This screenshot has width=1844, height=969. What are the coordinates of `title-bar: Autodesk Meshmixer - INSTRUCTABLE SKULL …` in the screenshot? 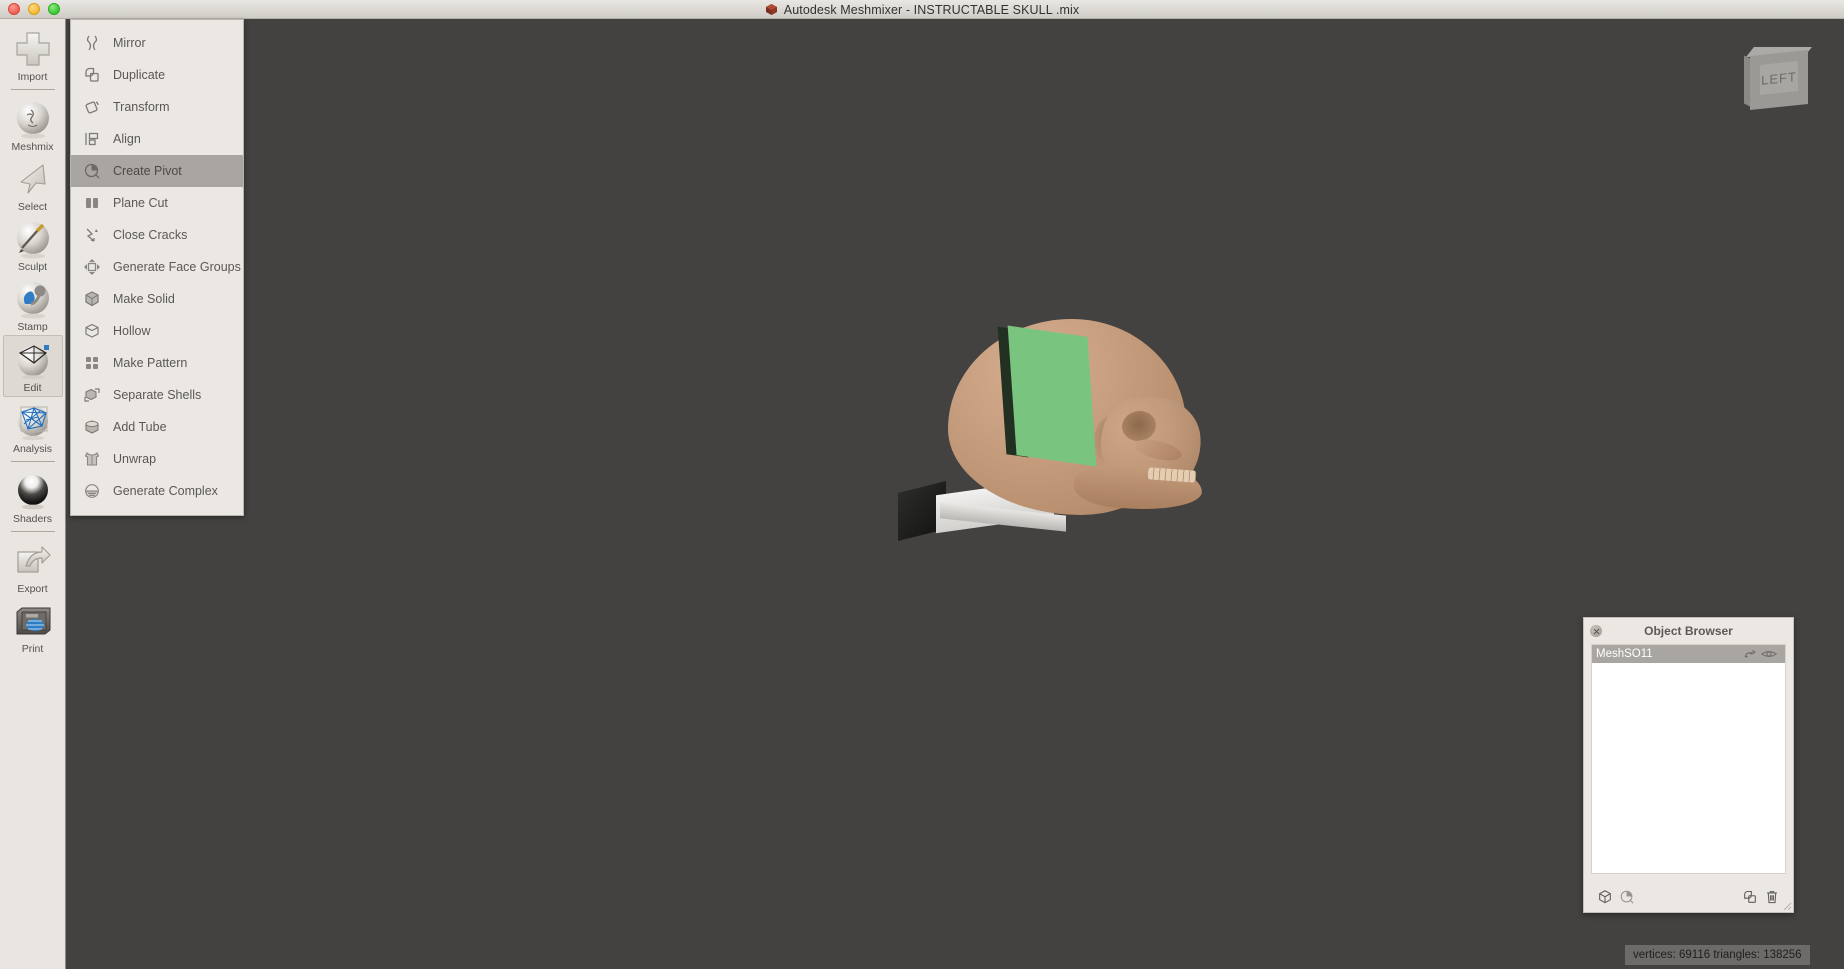 It's located at (922, 9).